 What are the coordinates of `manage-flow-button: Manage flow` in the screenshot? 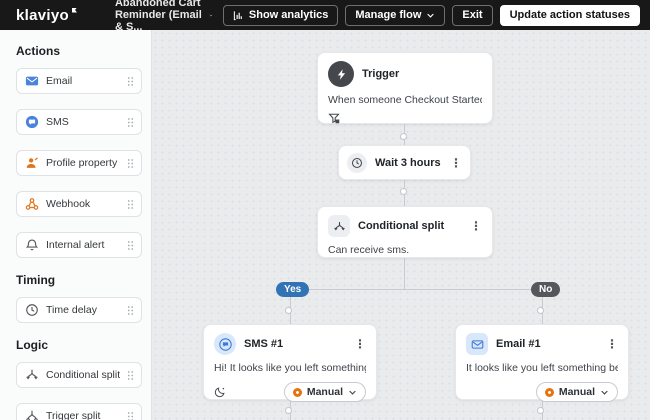 It's located at (395, 15).